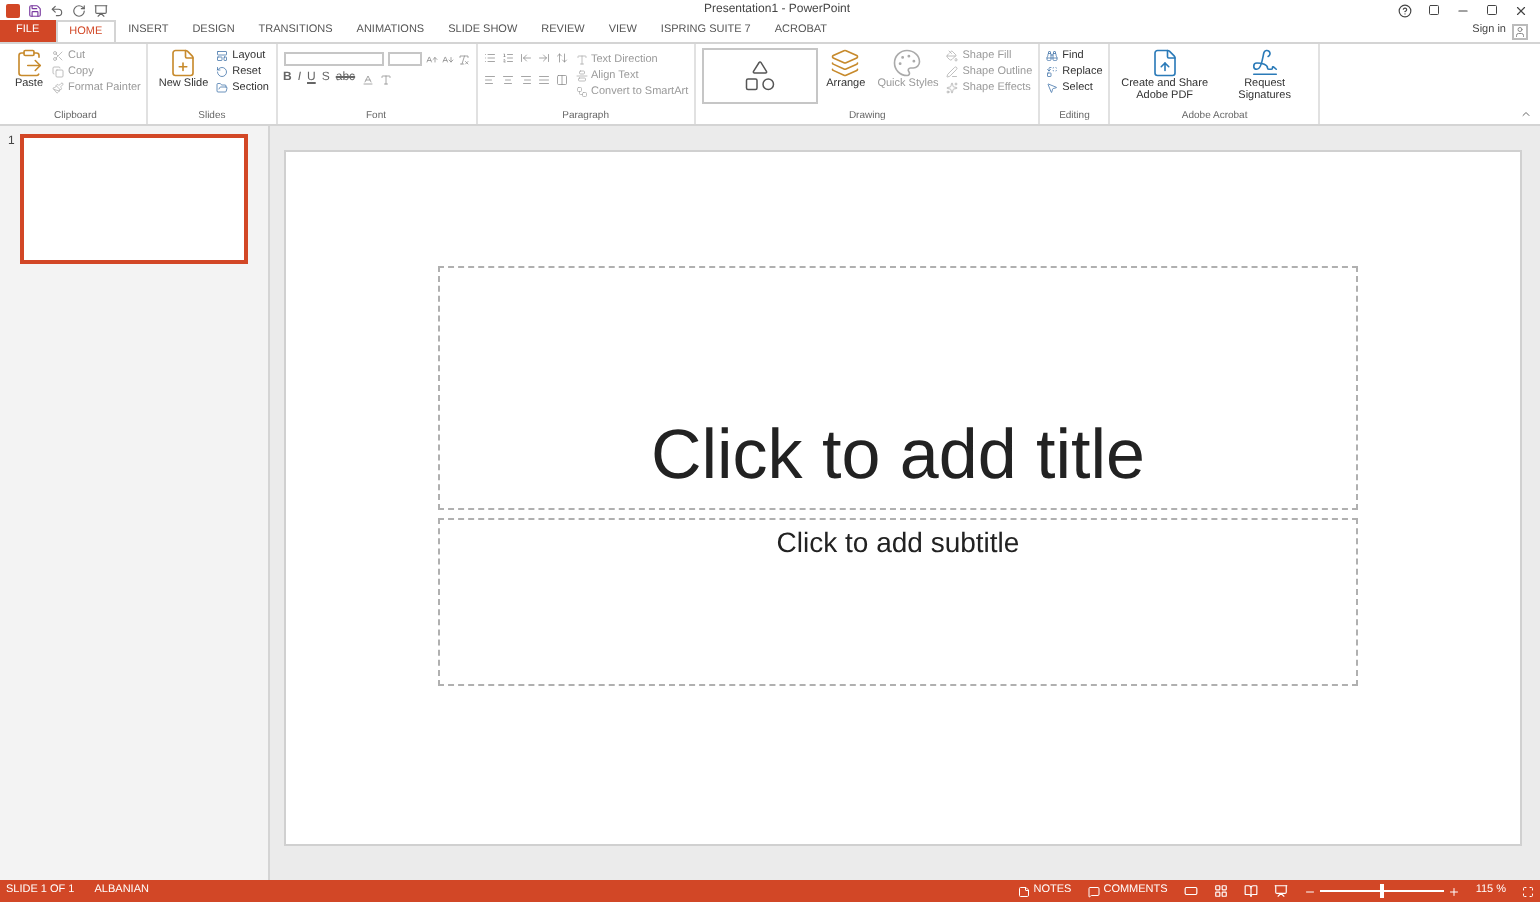 The image size is (1540, 902). What do you see at coordinates (898, 602) in the screenshot?
I see `subtitle-placeholder: Click to add subtitle` at bounding box center [898, 602].